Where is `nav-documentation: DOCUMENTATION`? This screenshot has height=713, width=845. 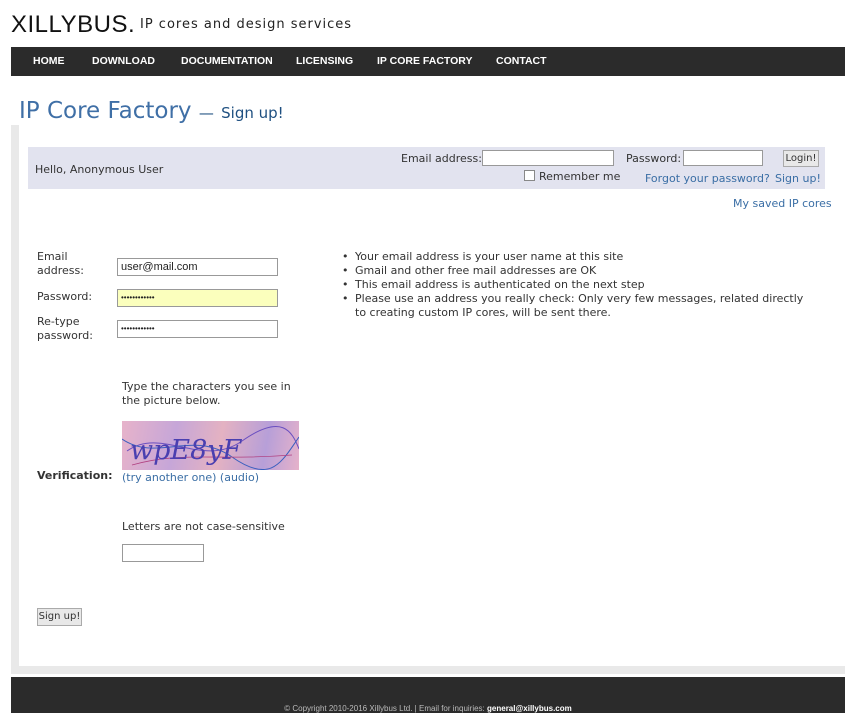
nav-documentation: DOCUMENTATION is located at coordinates (227, 61).